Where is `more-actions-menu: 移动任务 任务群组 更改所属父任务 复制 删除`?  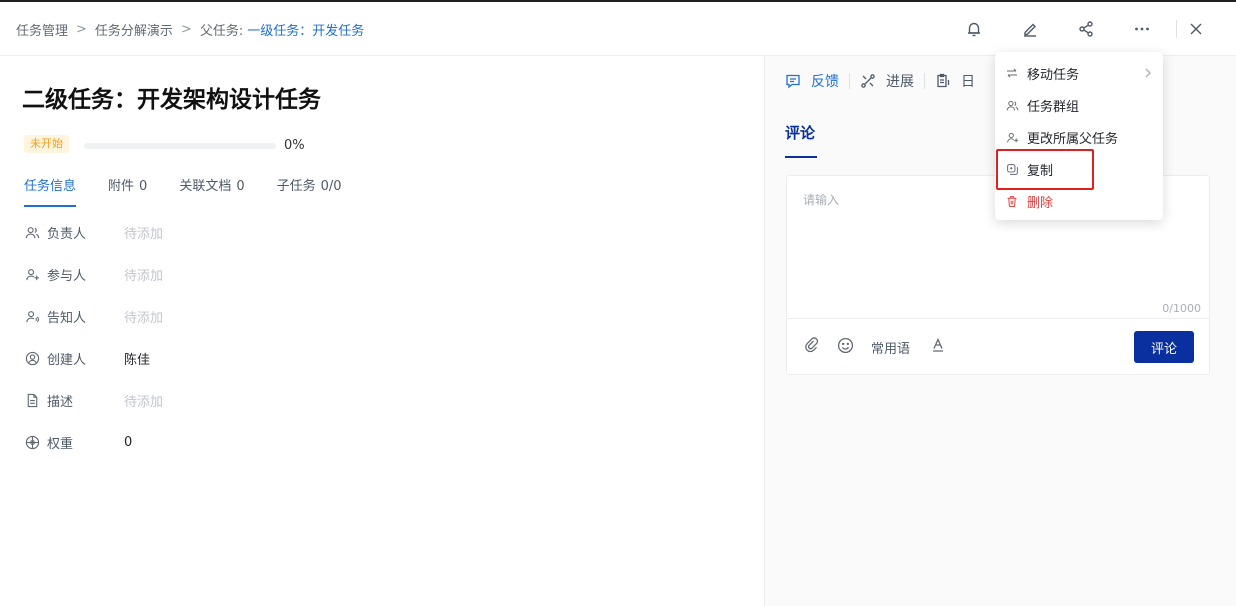
more-actions-menu: 移动任务 任务群组 更改所属父任务 复制 删除 is located at coordinates (1079, 136).